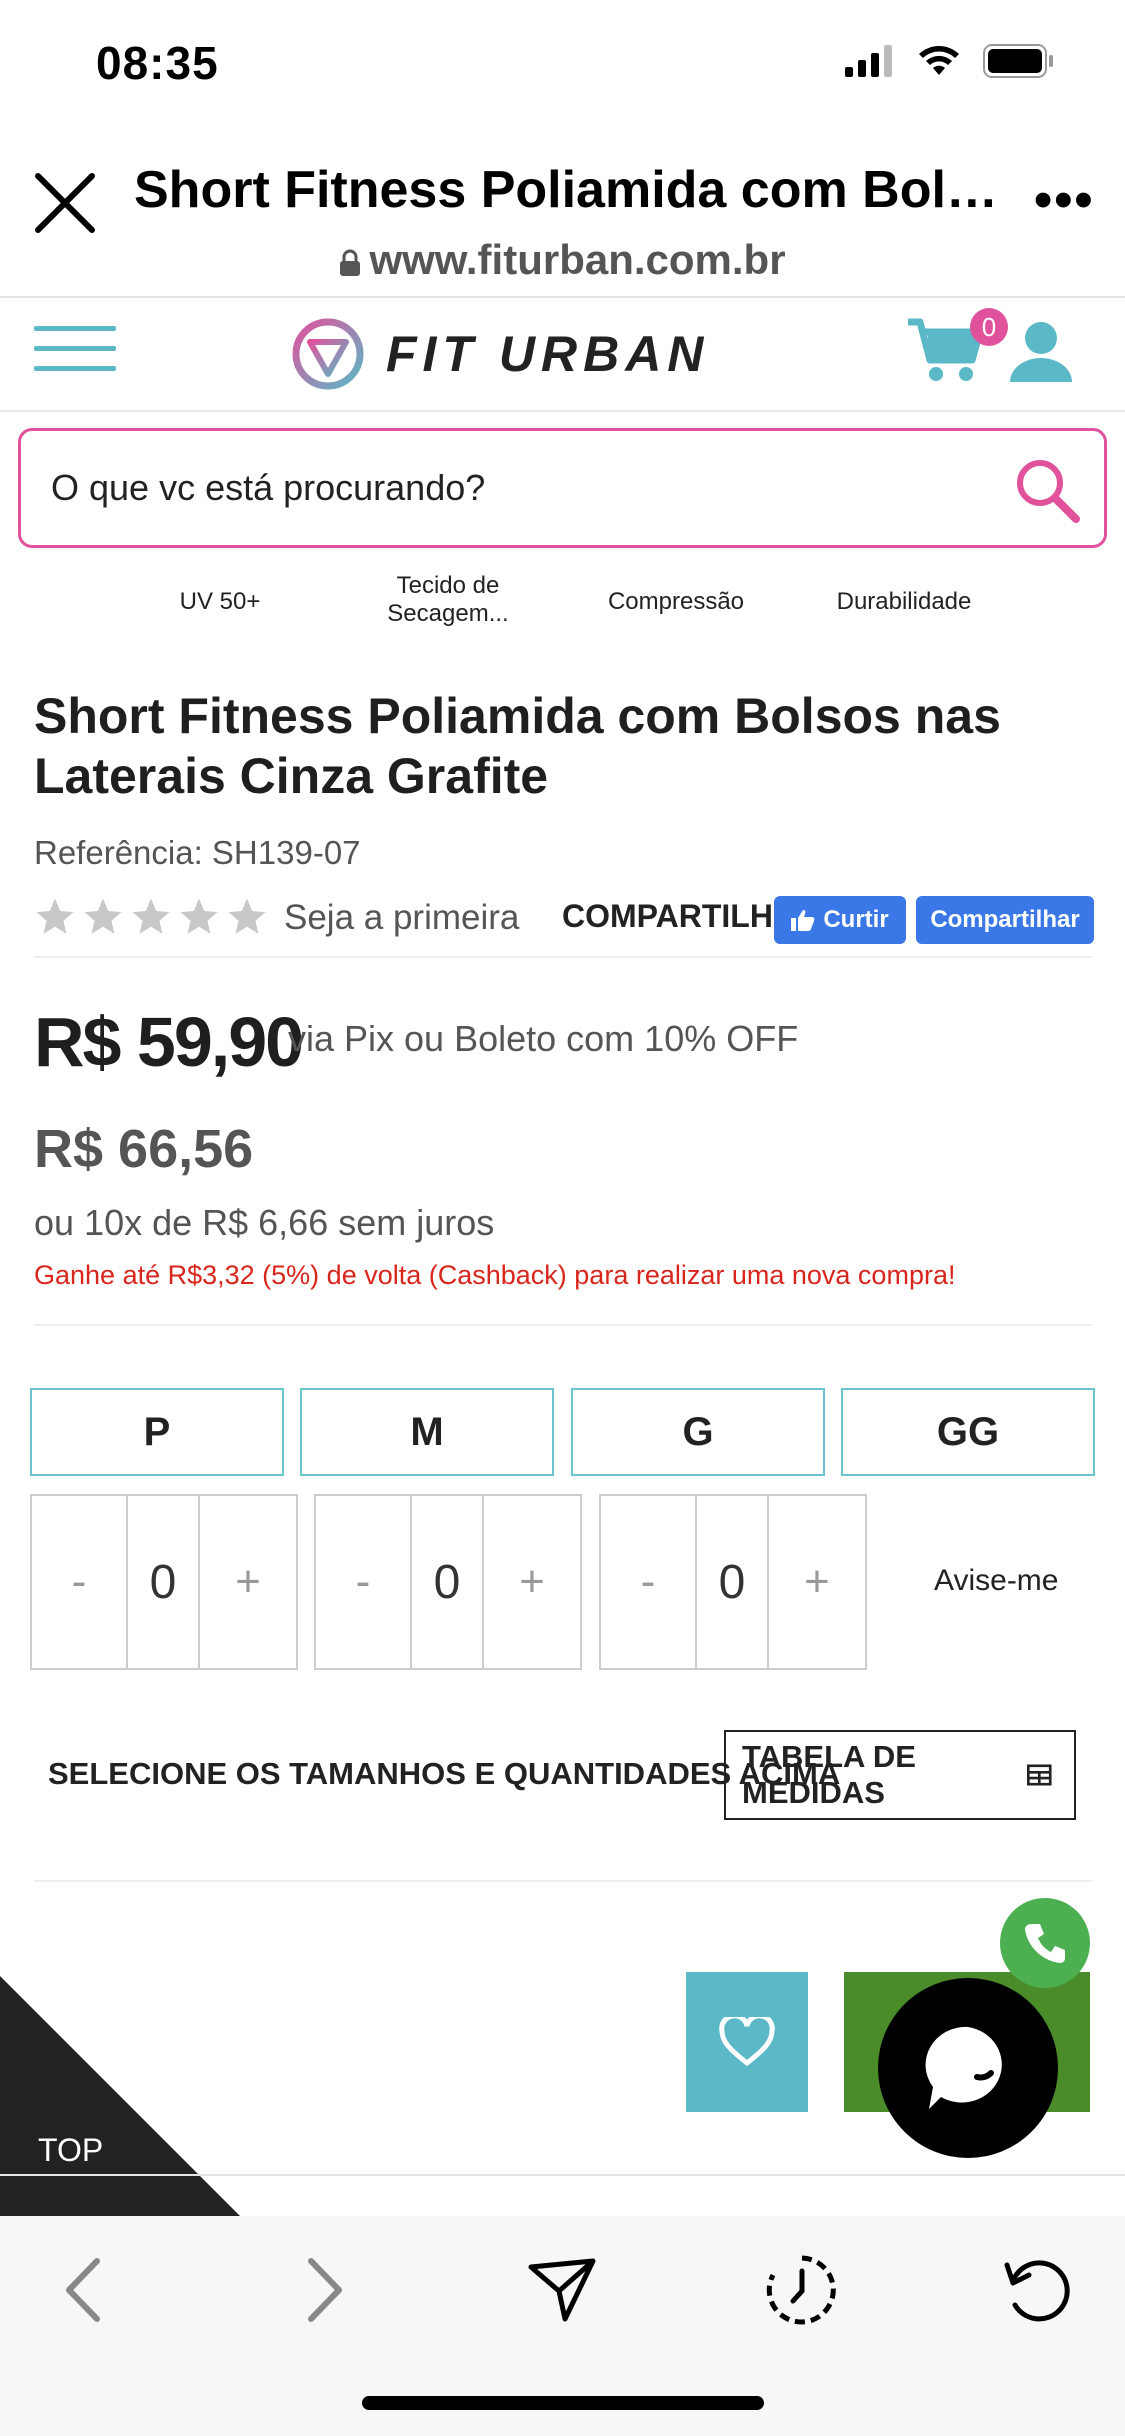 This screenshot has width=1125, height=2436. I want to click on feature-uv: UV 50+, so click(220, 601).